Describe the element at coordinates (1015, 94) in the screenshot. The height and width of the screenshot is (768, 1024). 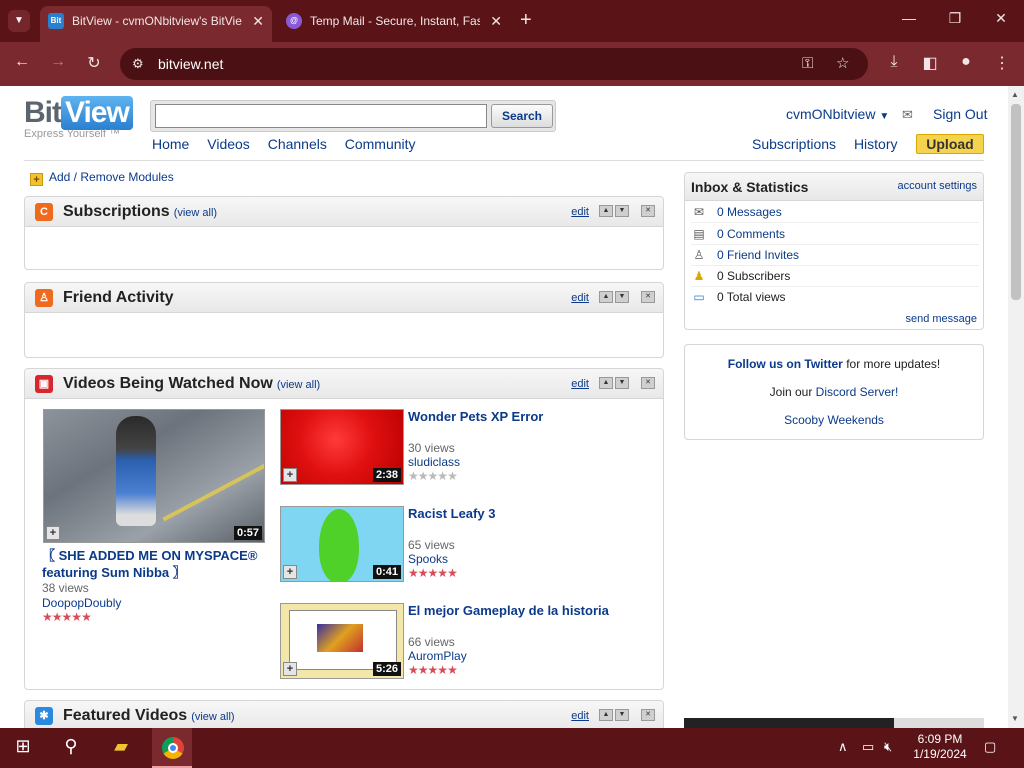
I see `scroll-up-icon: ▲` at that location.